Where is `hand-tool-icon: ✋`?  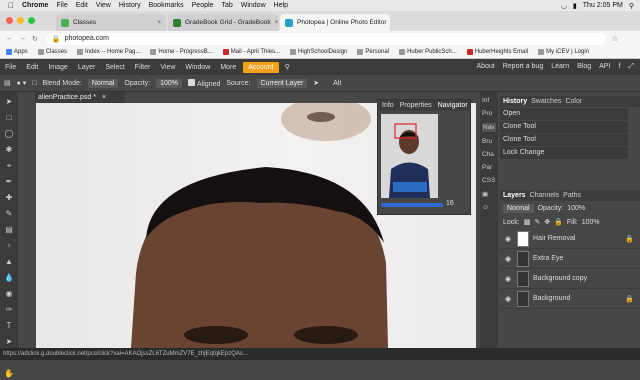
hand-tool-icon: ✋ is located at coordinates (9, 374).